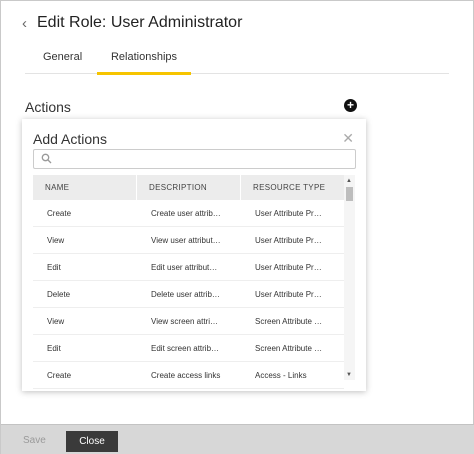 The image size is (474, 454). Describe the element at coordinates (349, 194) in the screenshot. I see `scrollbar-thumb` at that location.